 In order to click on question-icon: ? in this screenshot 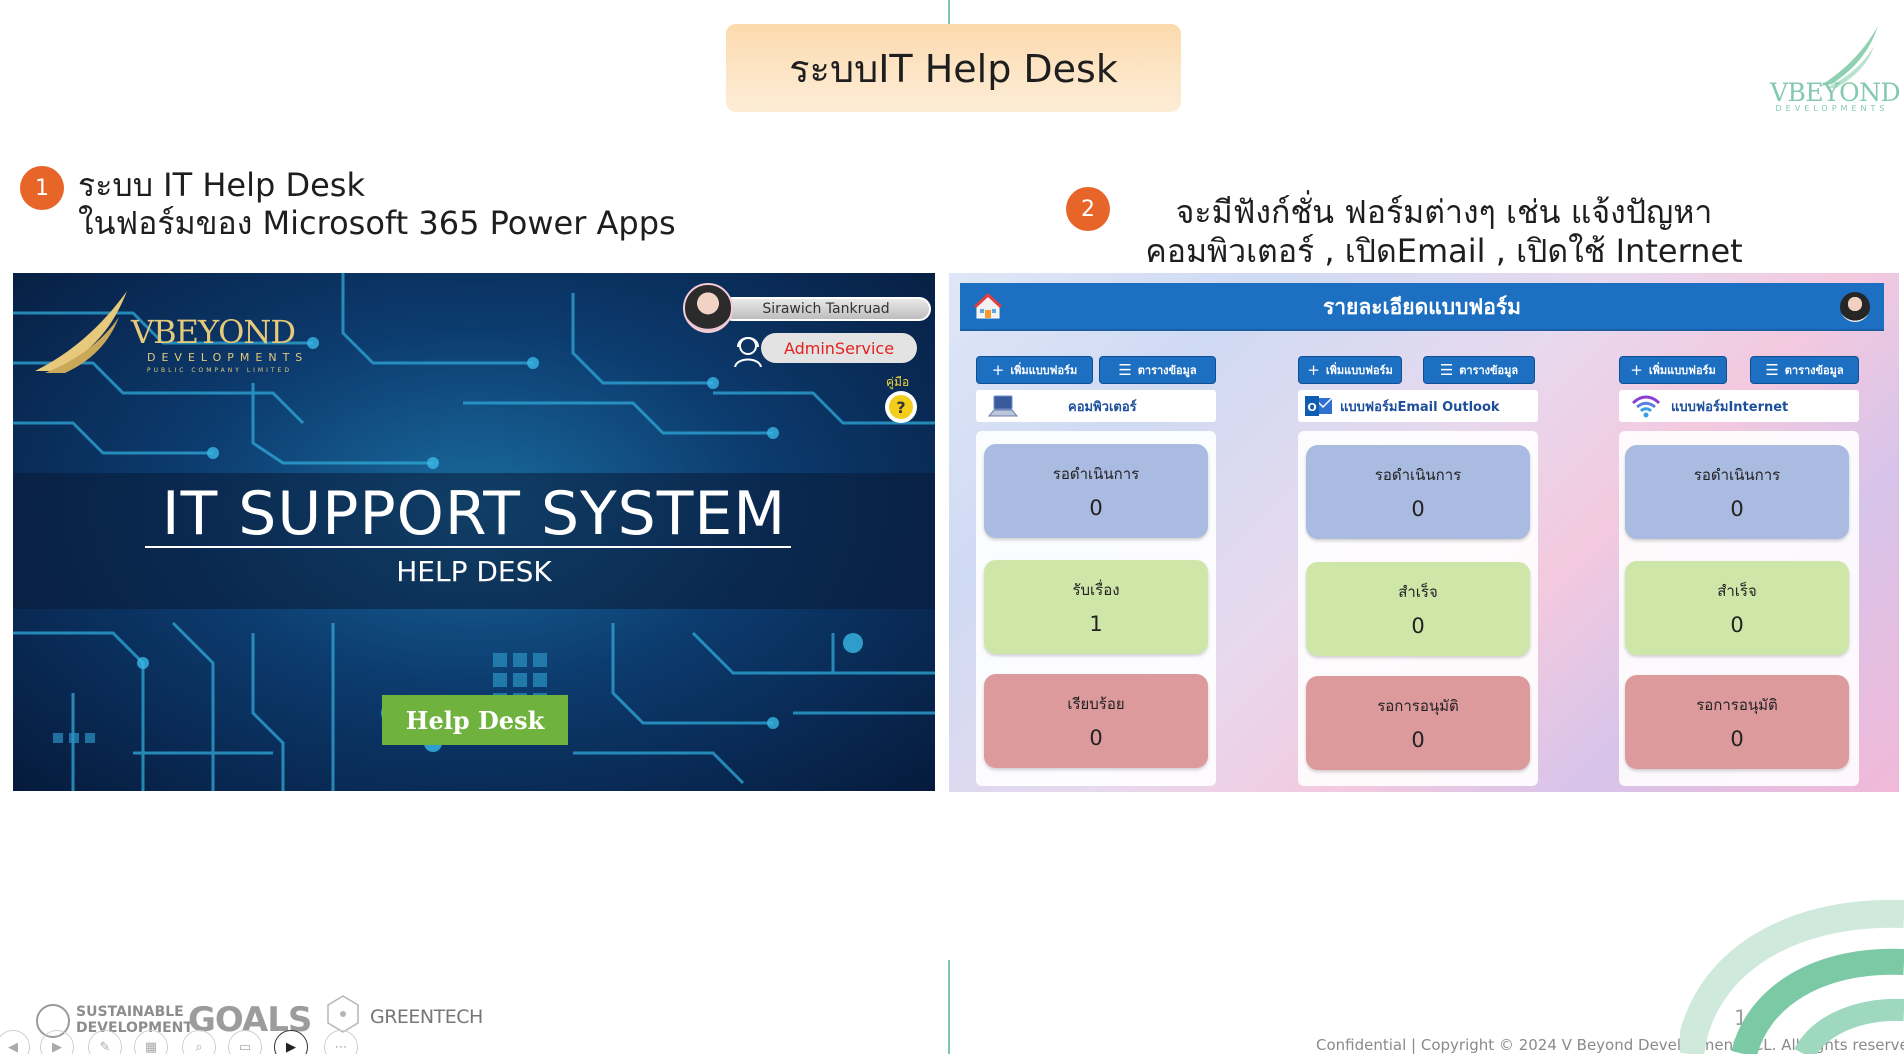, I will do `click(901, 407)`.